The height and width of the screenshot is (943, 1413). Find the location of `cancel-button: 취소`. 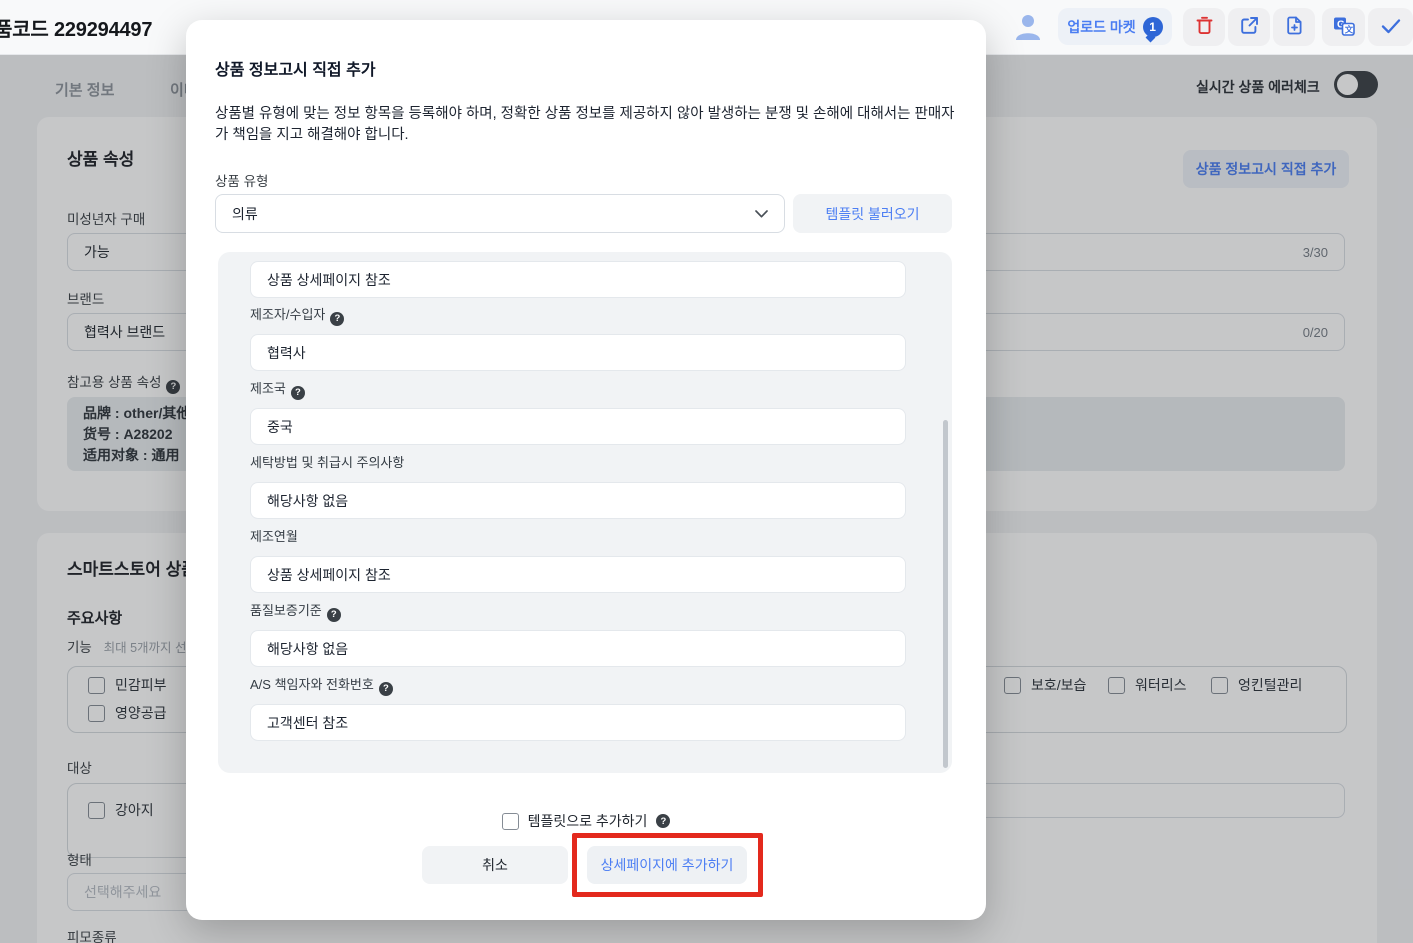

cancel-button: 취소 is located at coordinates (495, 865).